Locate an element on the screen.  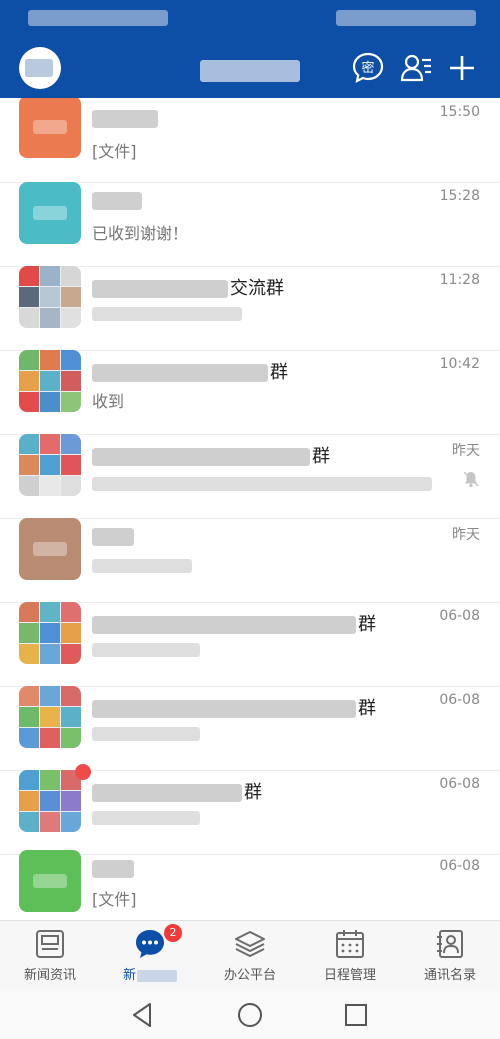
tab-schedule: 日程管理 is located at coordinates (350, 956).